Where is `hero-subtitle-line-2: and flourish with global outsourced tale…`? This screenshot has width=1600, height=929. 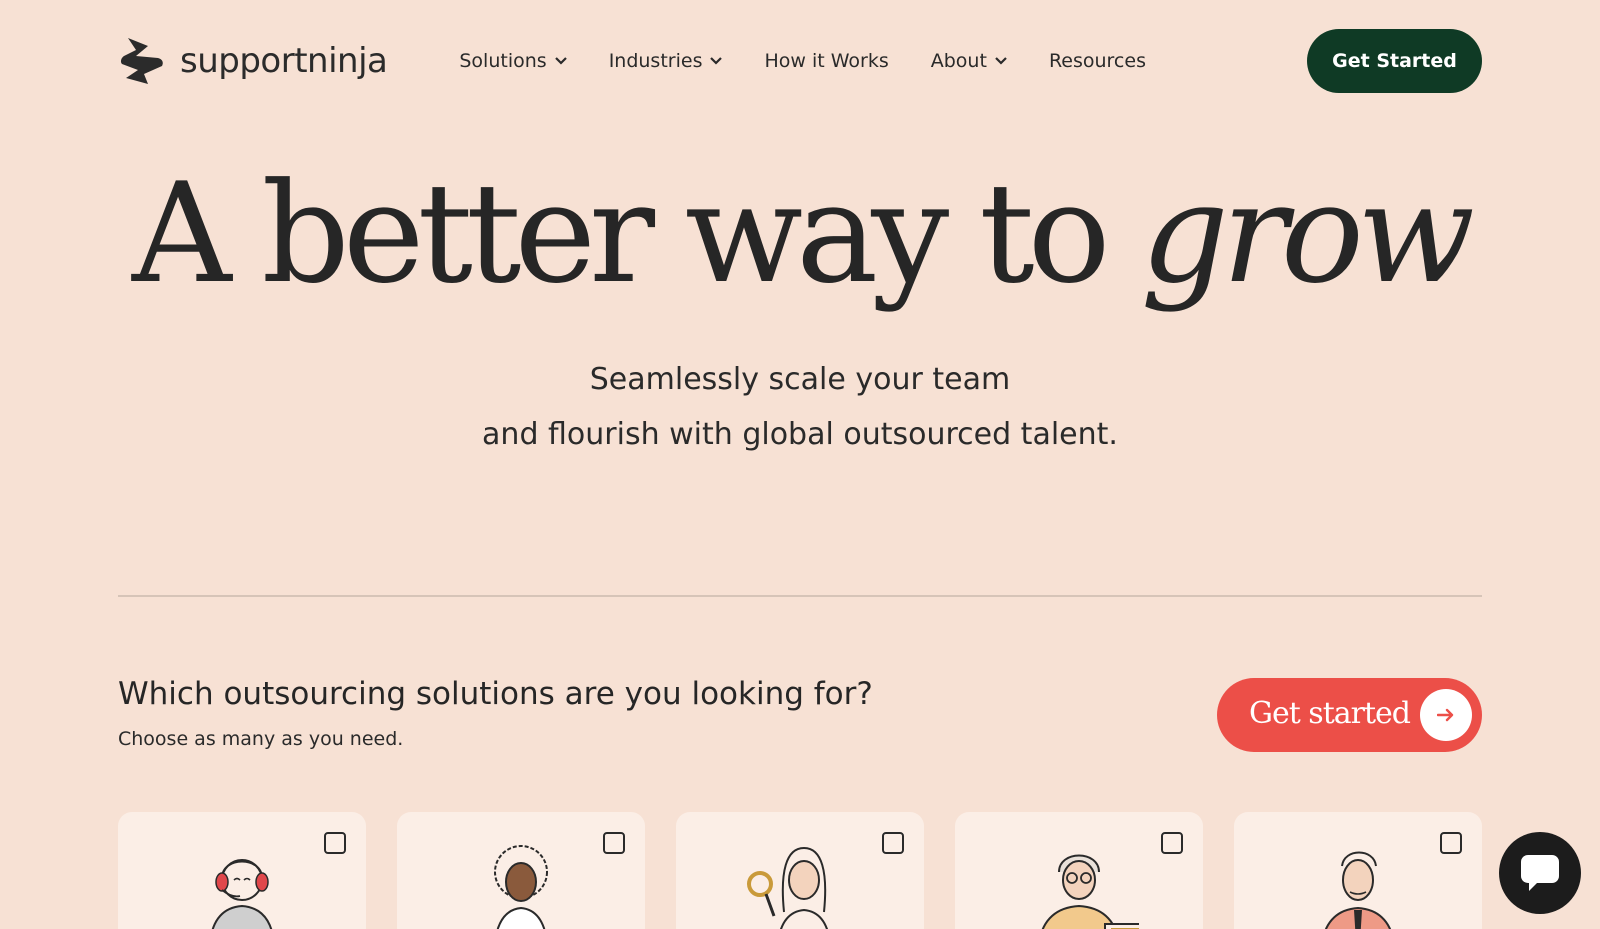 hero-subtitle-line-2: and flourish with global outsourced tale… is located at coordinates (800, 434).